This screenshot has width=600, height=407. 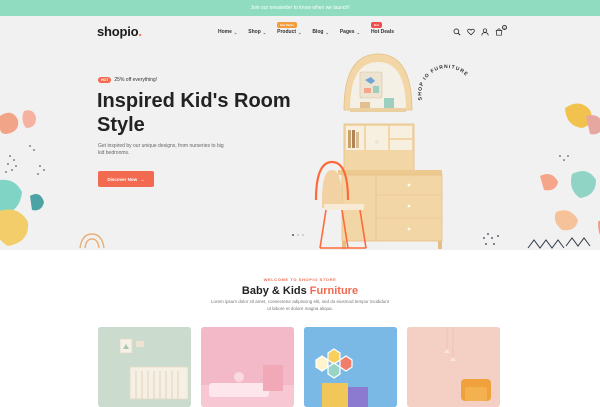 I want to click on bed-image, so click(x=247, y=367).